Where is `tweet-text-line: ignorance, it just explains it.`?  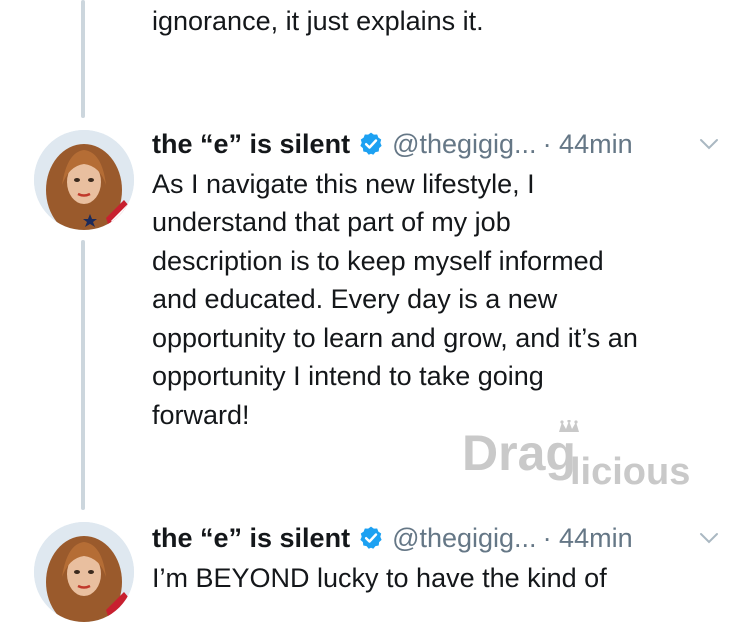
tweet-text-line: ignorance, it just explains it. is located at coordinates (318, 21).